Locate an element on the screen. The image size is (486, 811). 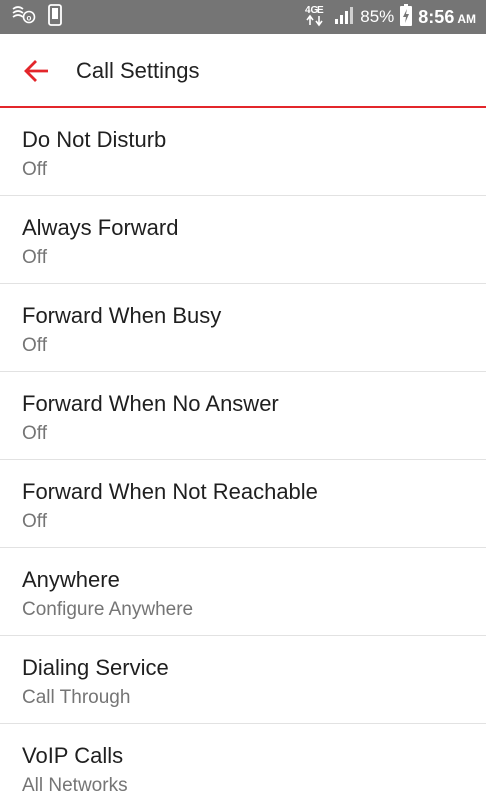
setting-title: Forward When No Answer is located at coordinates (150, 403).